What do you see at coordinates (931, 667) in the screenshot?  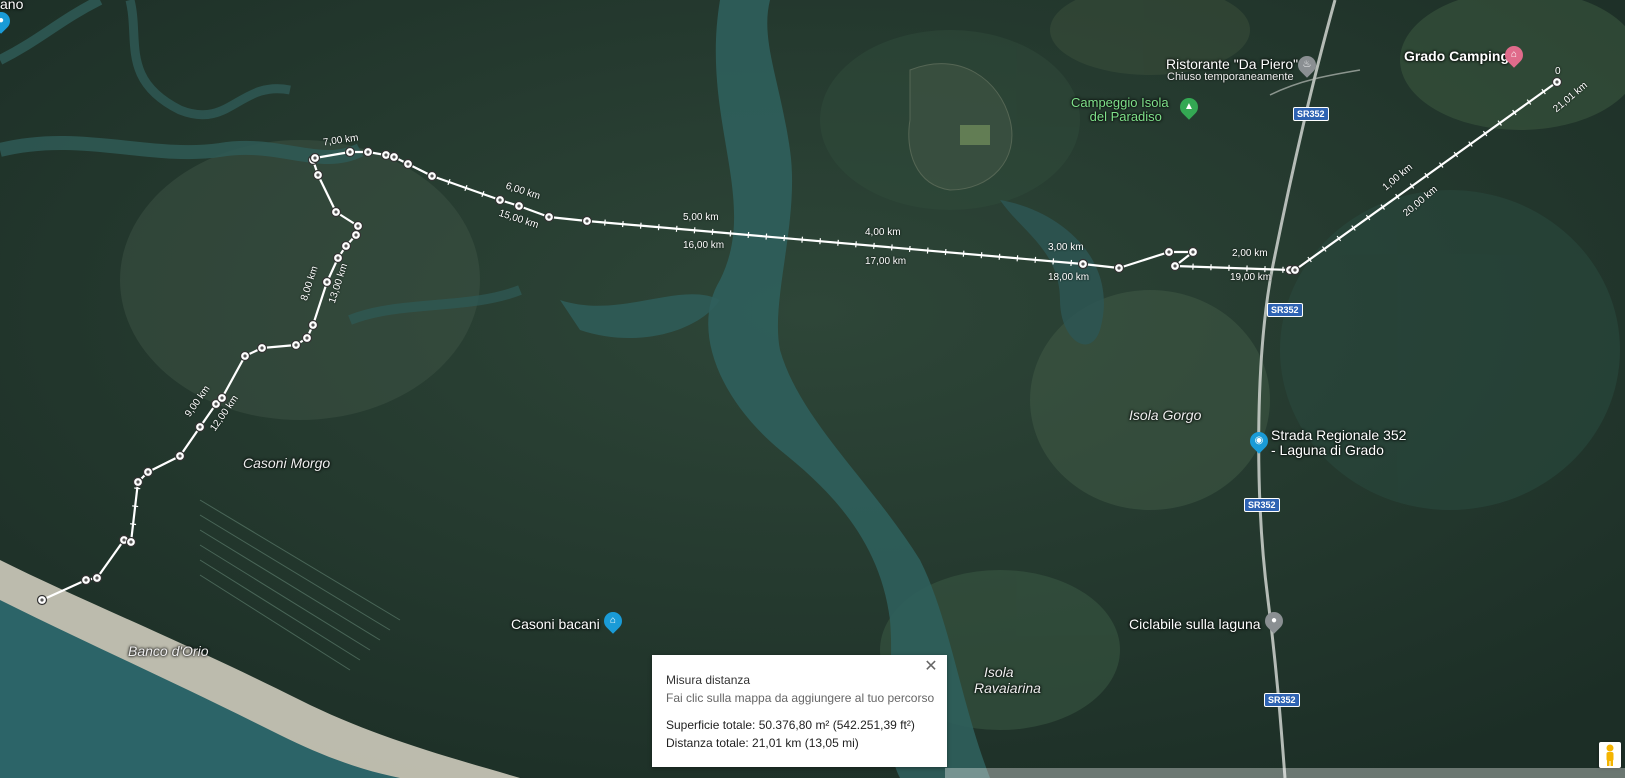 I see `close-icon: ✕` at bounding box center [931, 667].